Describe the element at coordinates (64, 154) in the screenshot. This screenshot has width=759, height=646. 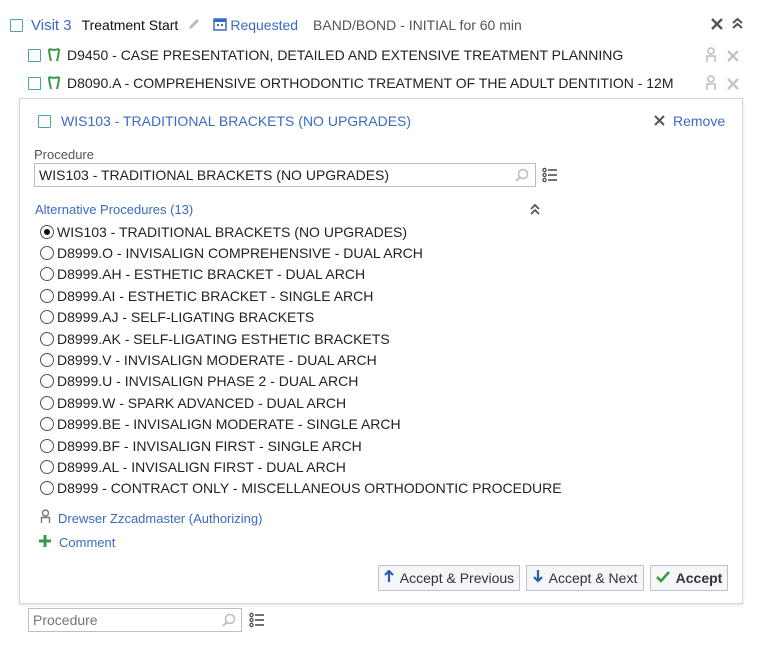
I see `procedure-label: Procedure` at that location.